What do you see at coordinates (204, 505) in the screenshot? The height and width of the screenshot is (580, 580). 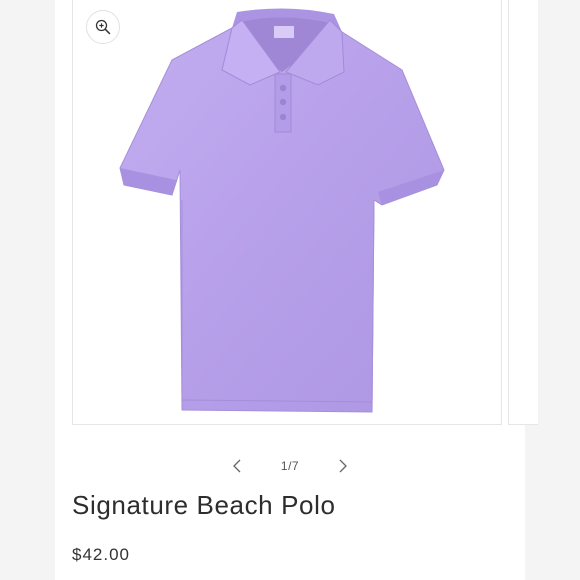 I see `product-title: Signature Beach Polo` at bounding box center [204, 505].